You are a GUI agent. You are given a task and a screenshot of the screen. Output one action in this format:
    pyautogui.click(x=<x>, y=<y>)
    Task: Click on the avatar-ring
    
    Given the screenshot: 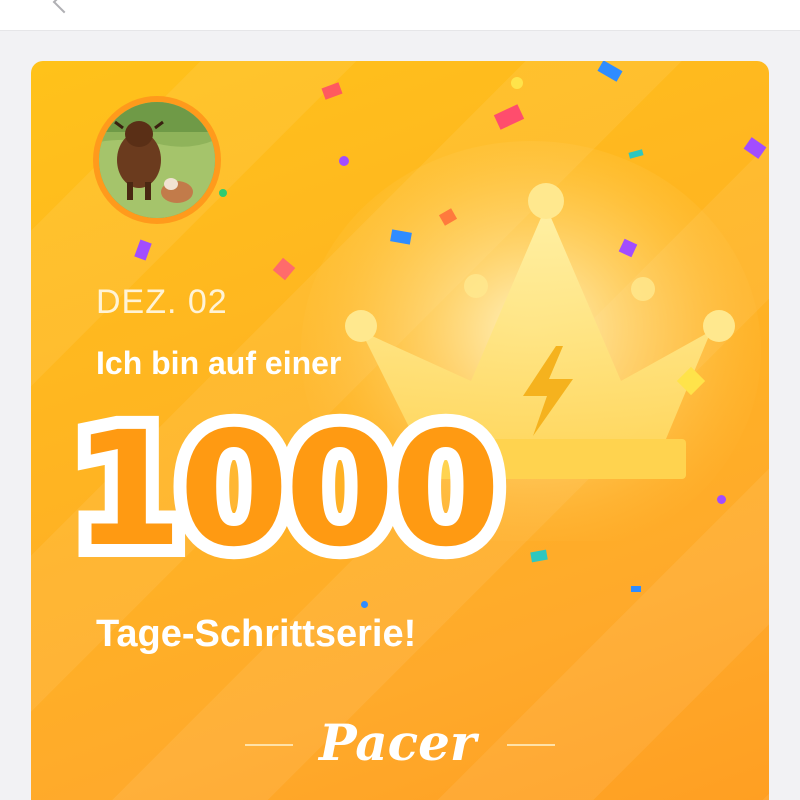 What is the action you would take?
    pyautogui.click(x=157, y=160)
    